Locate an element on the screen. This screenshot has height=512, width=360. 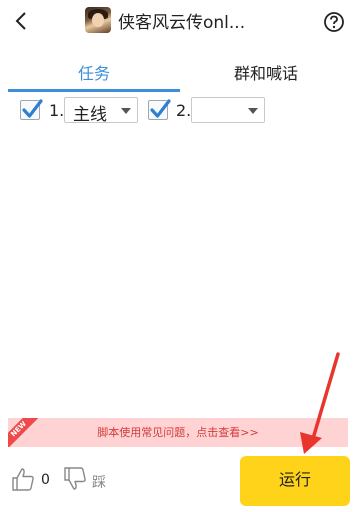
task-2-checkbox is located at coordinates (159, 109).